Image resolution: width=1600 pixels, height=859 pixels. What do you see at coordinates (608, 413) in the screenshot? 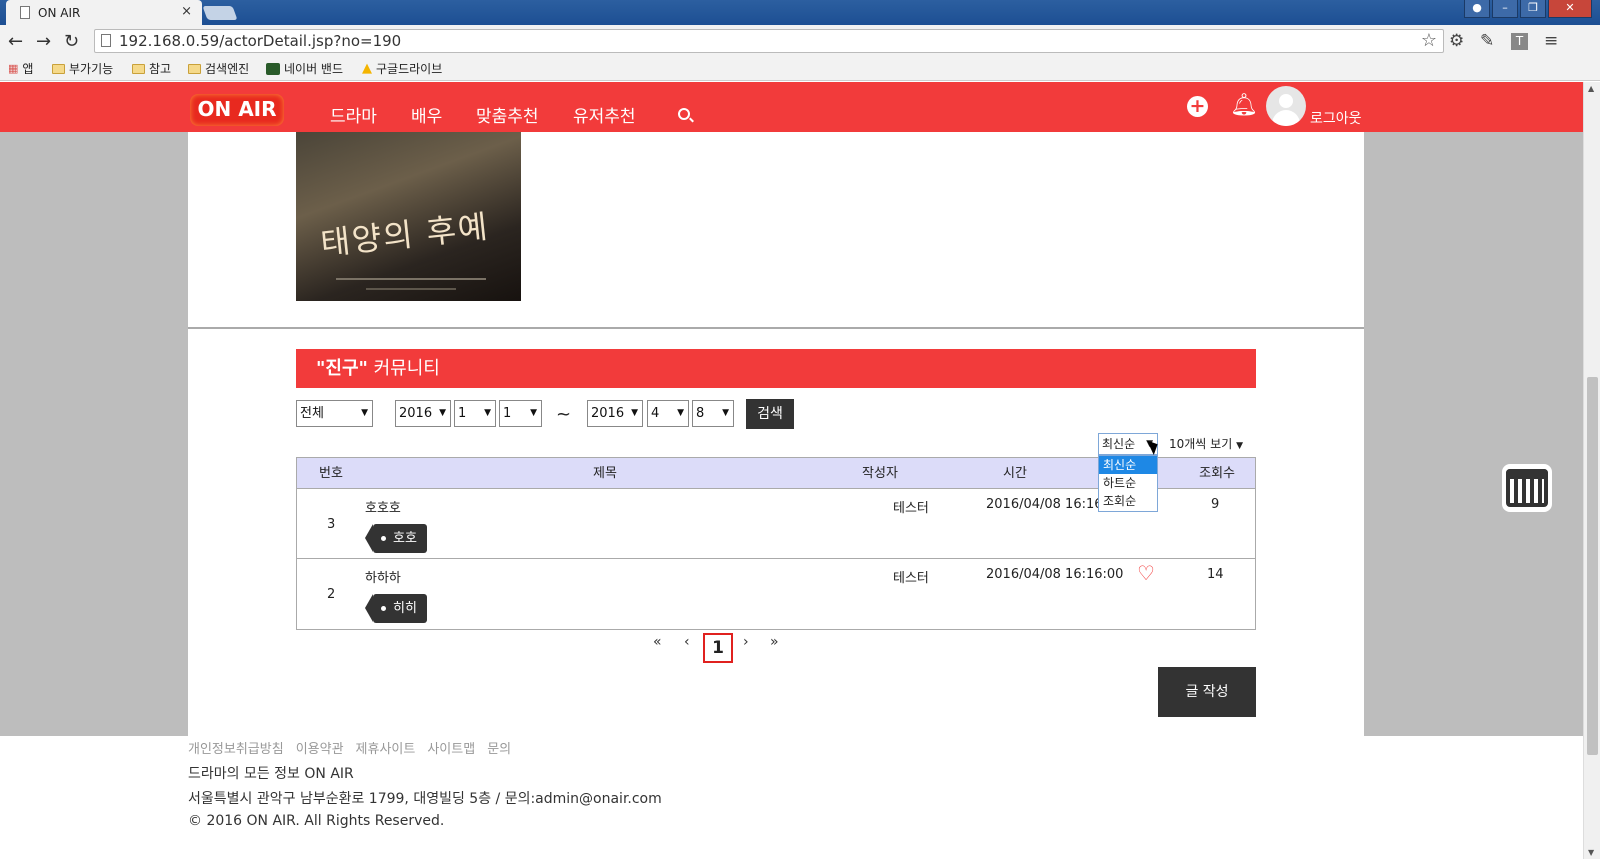
I see `end-year-value: 2016` at bounding box center [608, 413].